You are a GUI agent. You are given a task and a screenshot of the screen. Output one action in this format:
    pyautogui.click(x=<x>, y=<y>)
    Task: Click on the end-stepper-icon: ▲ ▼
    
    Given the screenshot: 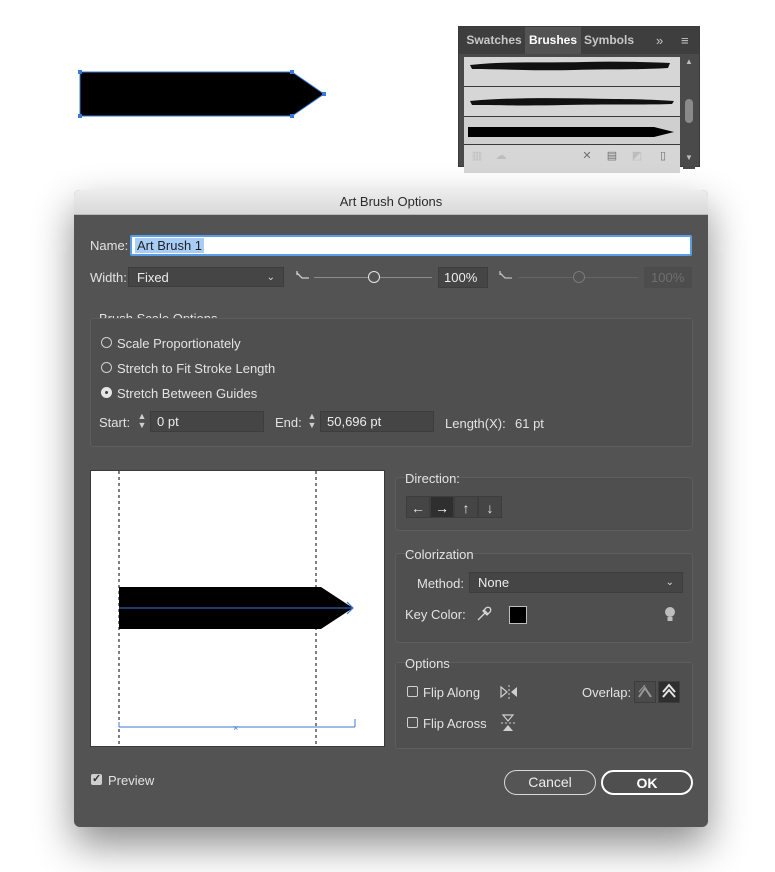 What is the action you would take?
    pyautogui.click(x=312, y=422)
    